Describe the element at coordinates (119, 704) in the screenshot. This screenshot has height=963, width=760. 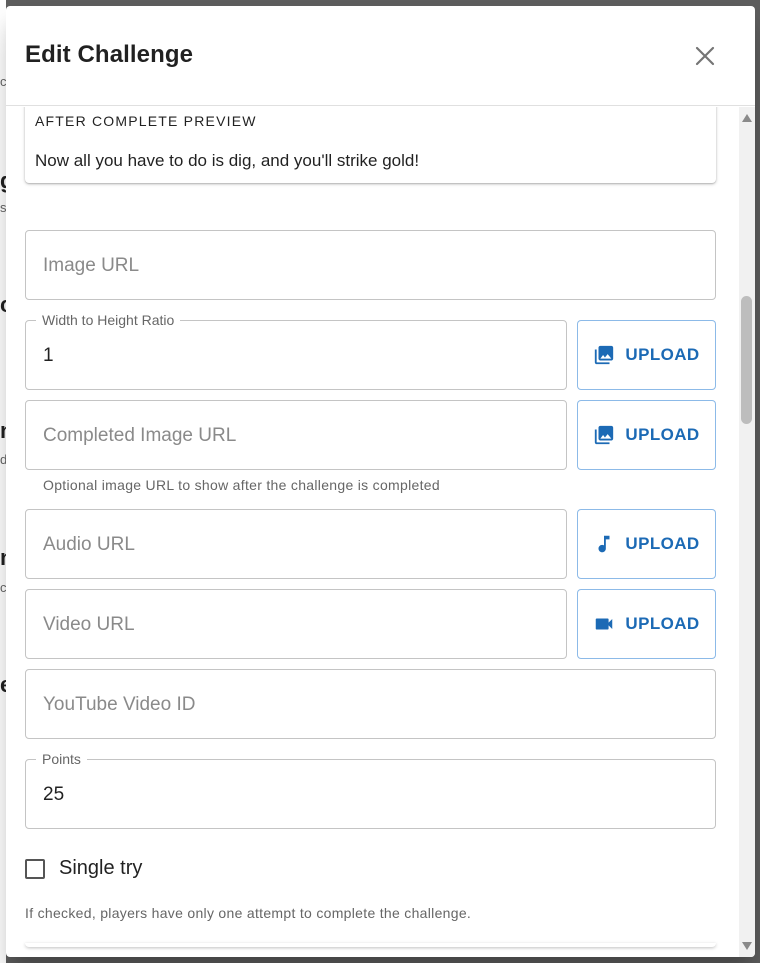
I see `youtube-video-id-placeholder: YouTube Video ID` at that location.